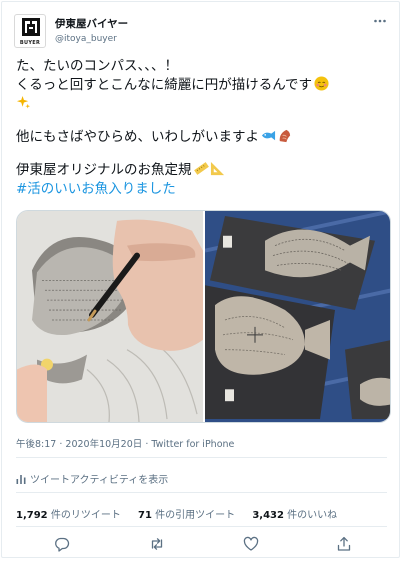  I want to click on retweets-label: 件のリツイート, so click(85, 515).